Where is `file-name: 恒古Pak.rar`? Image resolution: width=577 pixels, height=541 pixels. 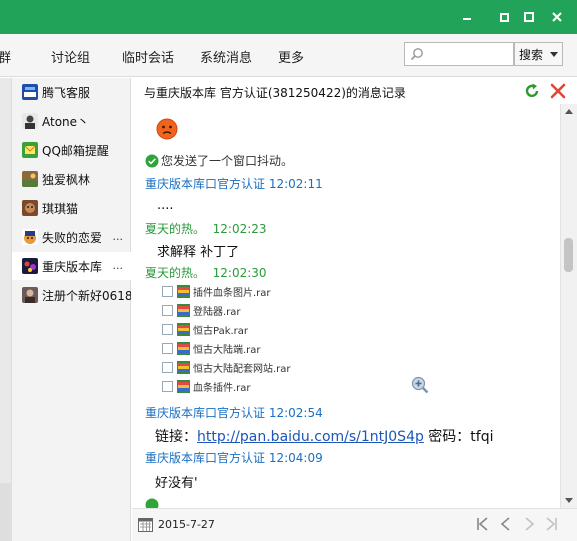 file-name: 恒古Pak.rar is located at coordinates (221, 331).